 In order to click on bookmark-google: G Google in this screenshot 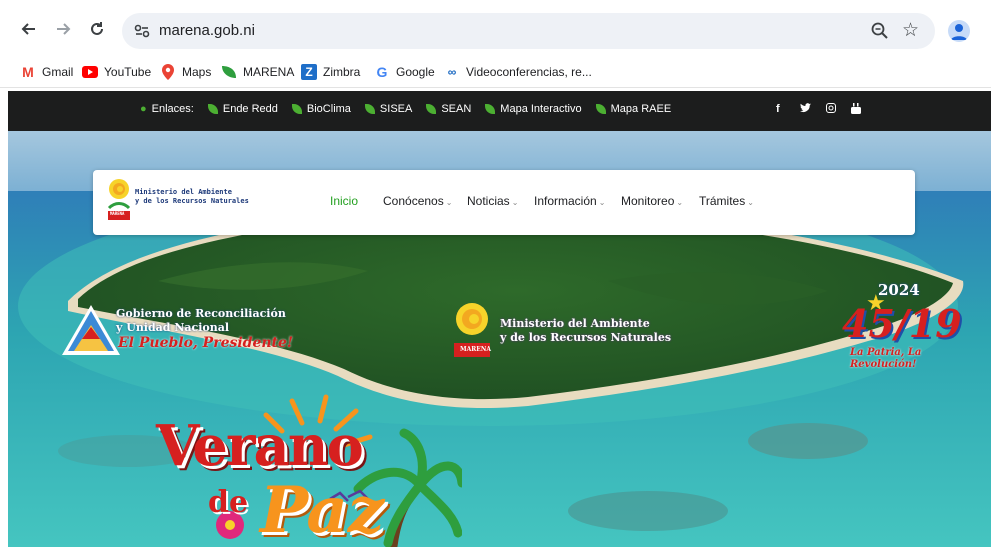, I will do `click(404, 72)`.